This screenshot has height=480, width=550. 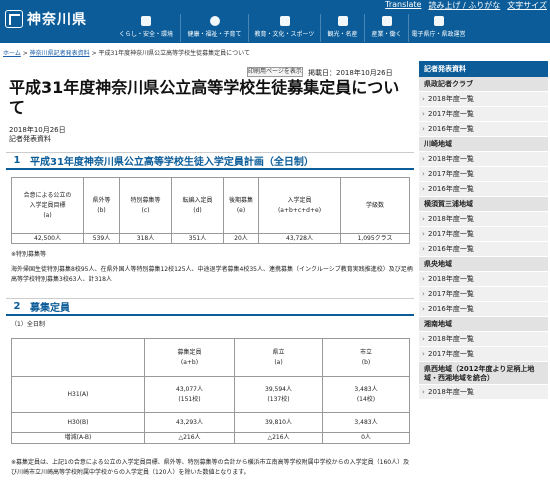 What do you see at coordinates (30, 139) in the screenshot?
I see `doc-type: 記者発表資料` at bounding box center [30, 139].